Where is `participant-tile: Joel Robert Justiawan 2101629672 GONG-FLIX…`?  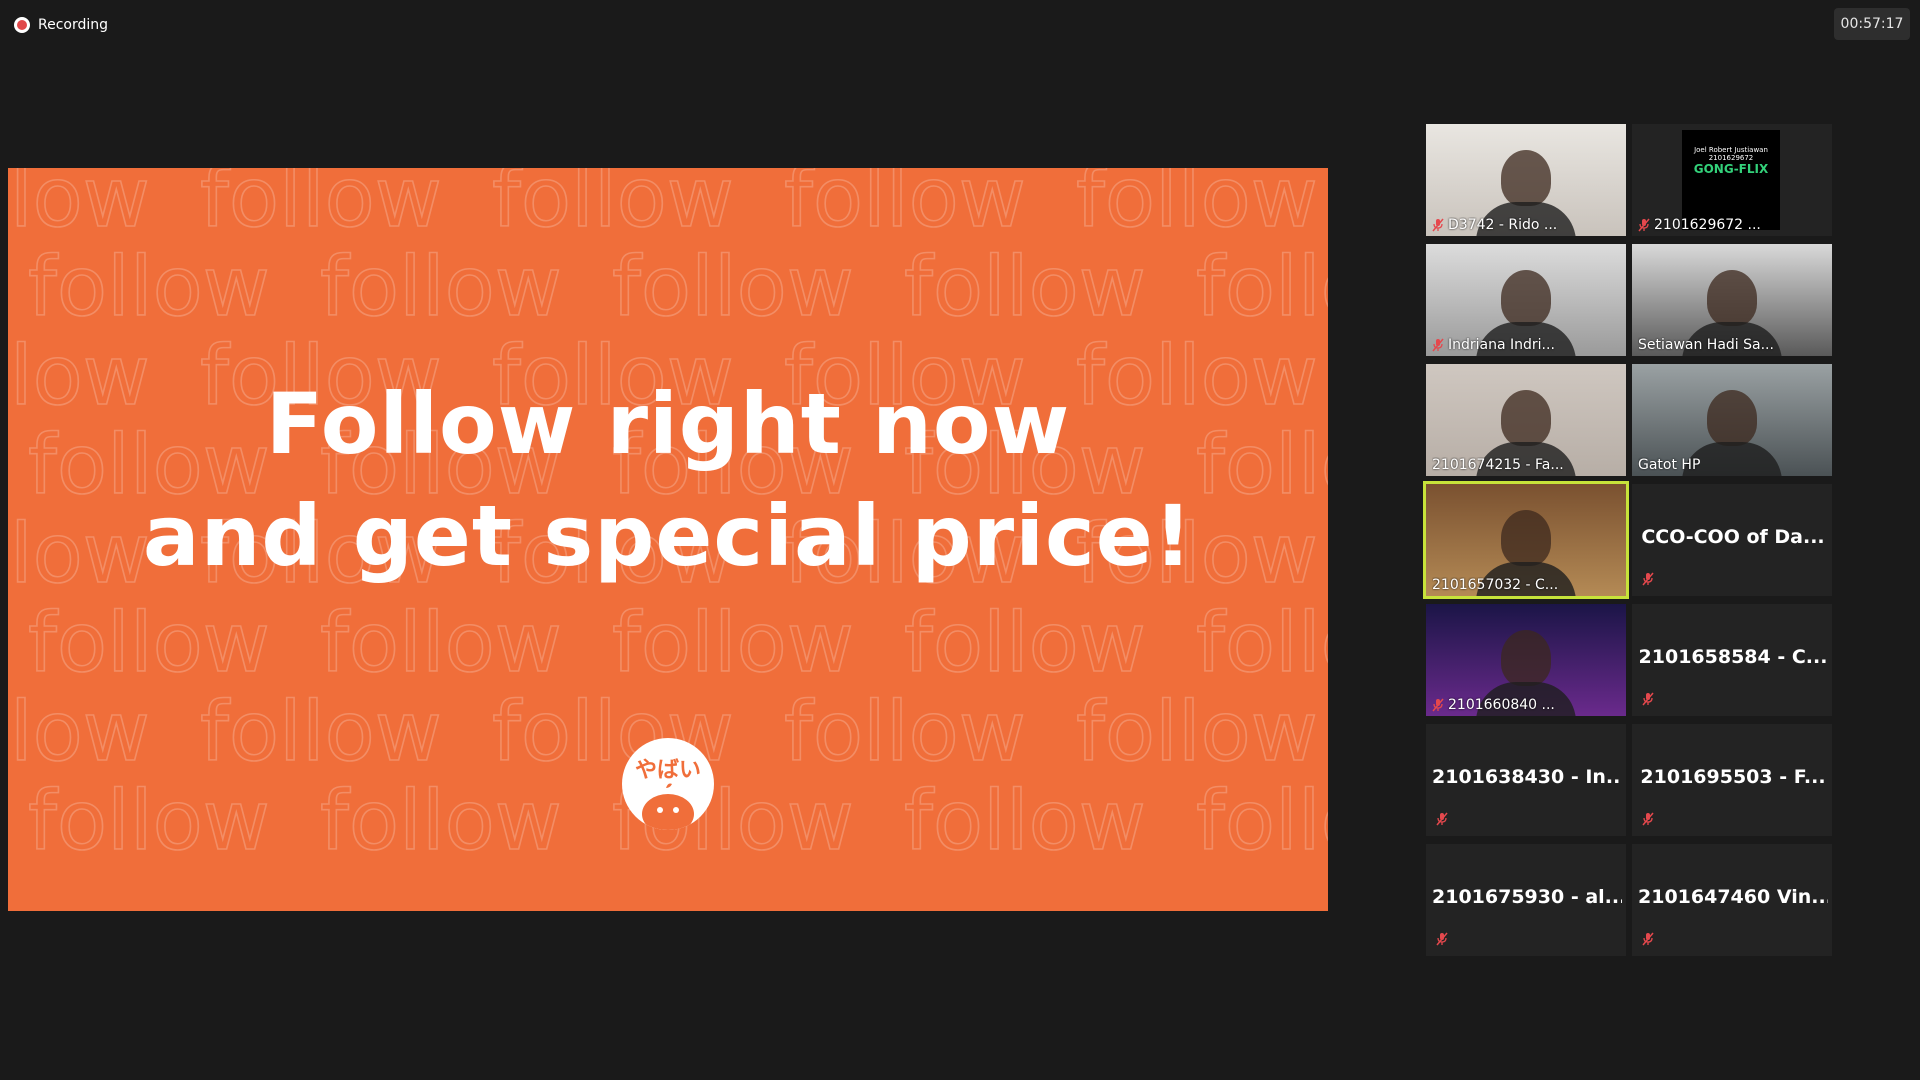 participant-tile: Joel Robert Justiawan 2101629672 GONG-FLIX… is located at coordinates (1732, 180).